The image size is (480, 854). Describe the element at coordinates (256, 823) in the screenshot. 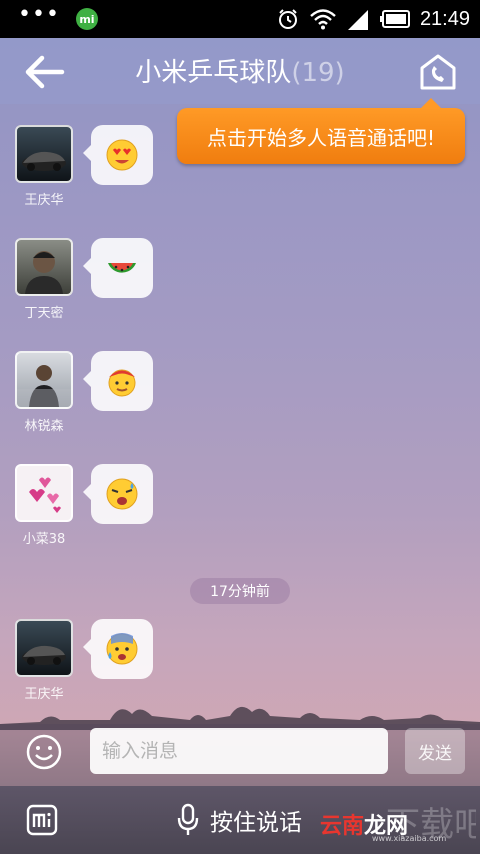

I see `hold-to-talk-label: 按住说话` at that location.